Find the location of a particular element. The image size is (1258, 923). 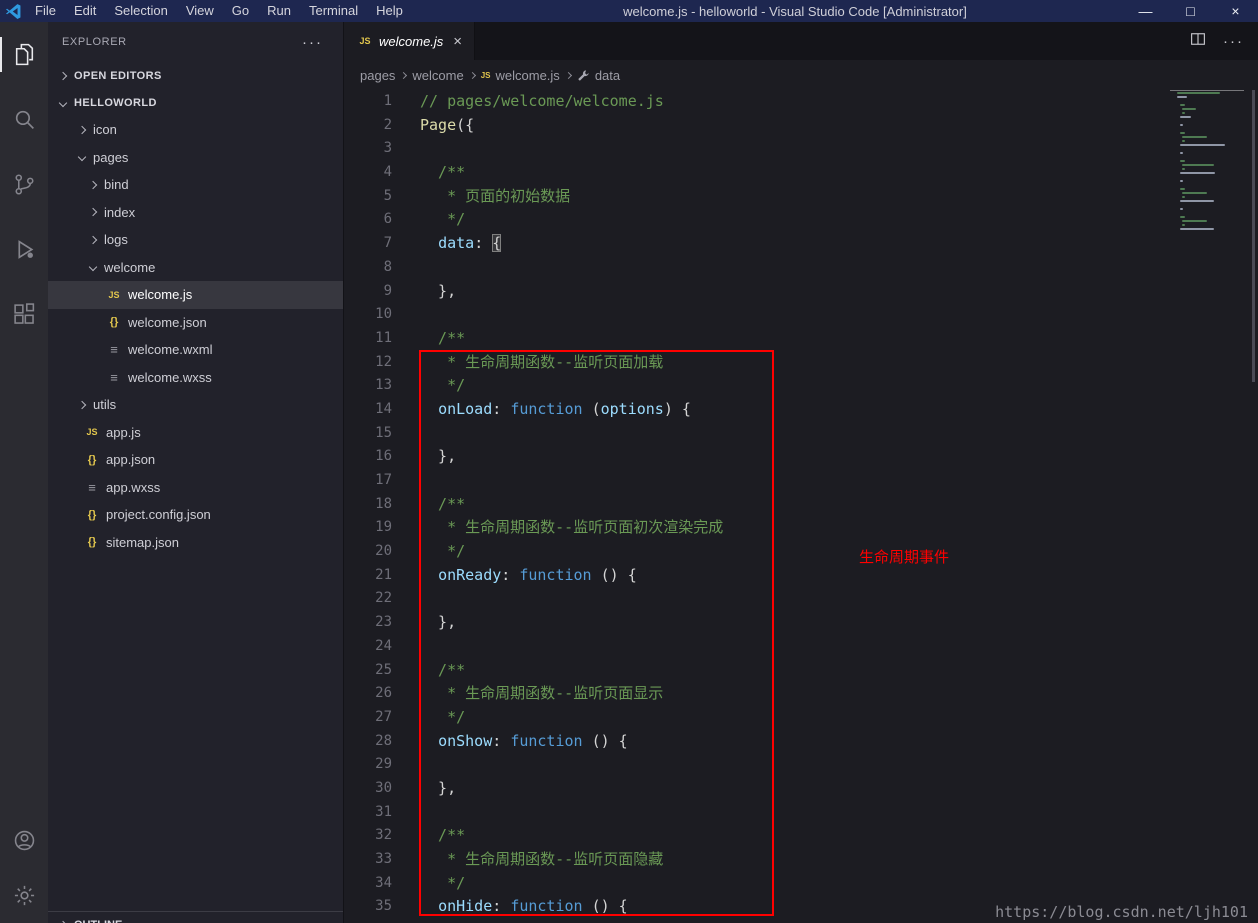

tree-item-utils: utils is located at coordinates (195, 405).